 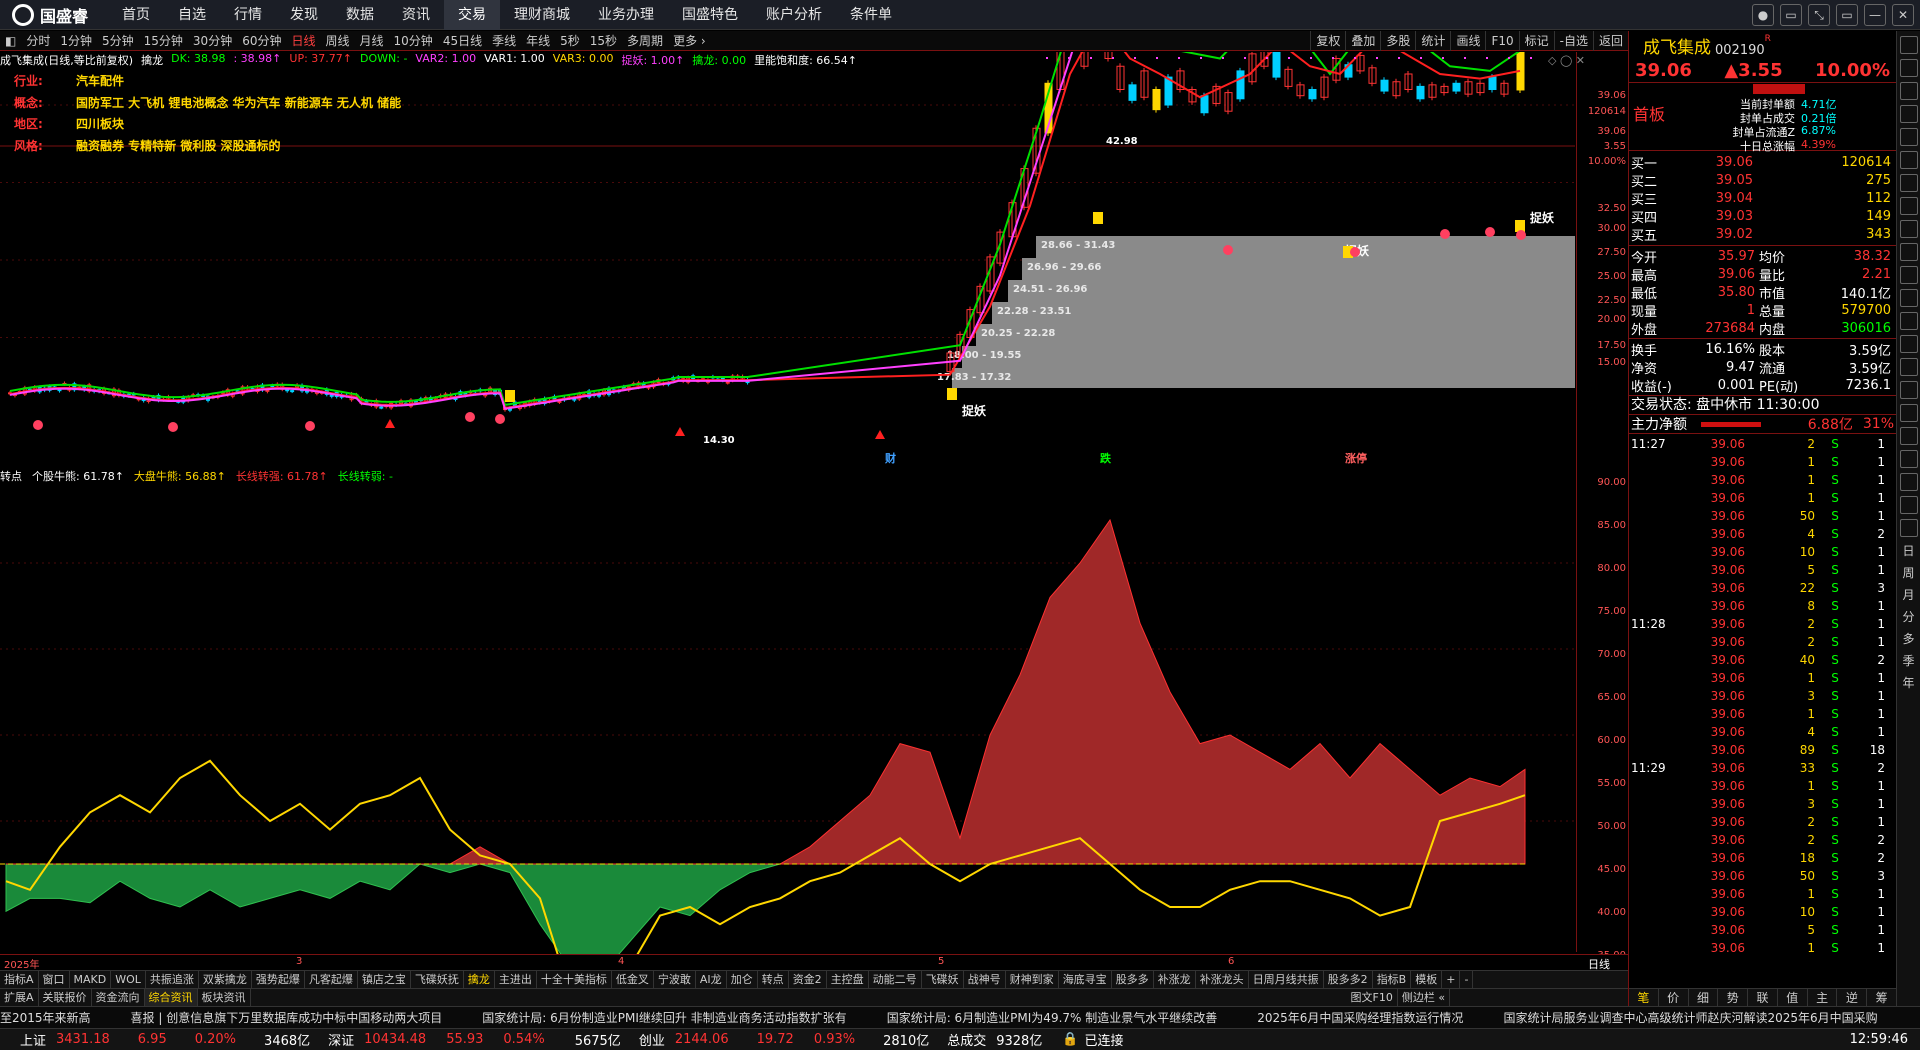 I want to click on indicator-tool-22: 战神号, so click(x=985, y=979).